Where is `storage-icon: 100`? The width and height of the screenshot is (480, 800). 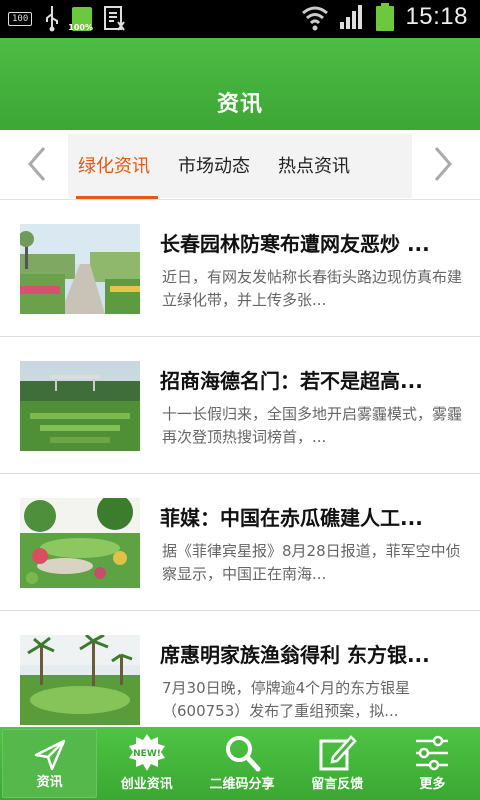
storage-icon: 100 is located at coordinates (20, 19).